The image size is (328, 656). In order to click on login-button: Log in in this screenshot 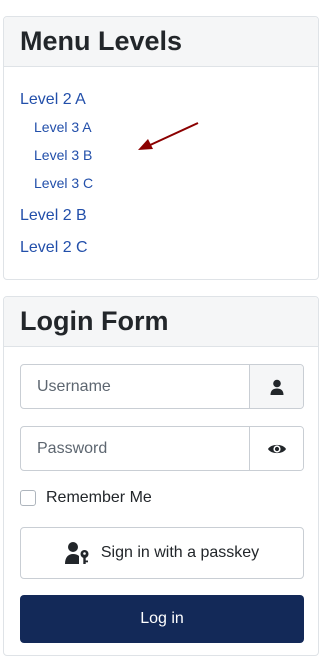, I will do `click(162, 619)`.